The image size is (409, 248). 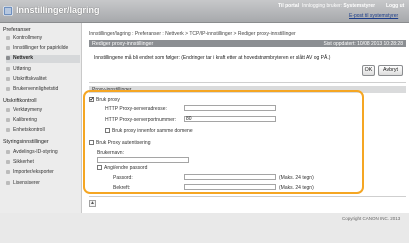 What do you see at coordinates (363, 43) in the screenshot?
I see `last-updated: Sist oppdatert: 10/08 2013 10:28:28` at bounding box center [363, 43].